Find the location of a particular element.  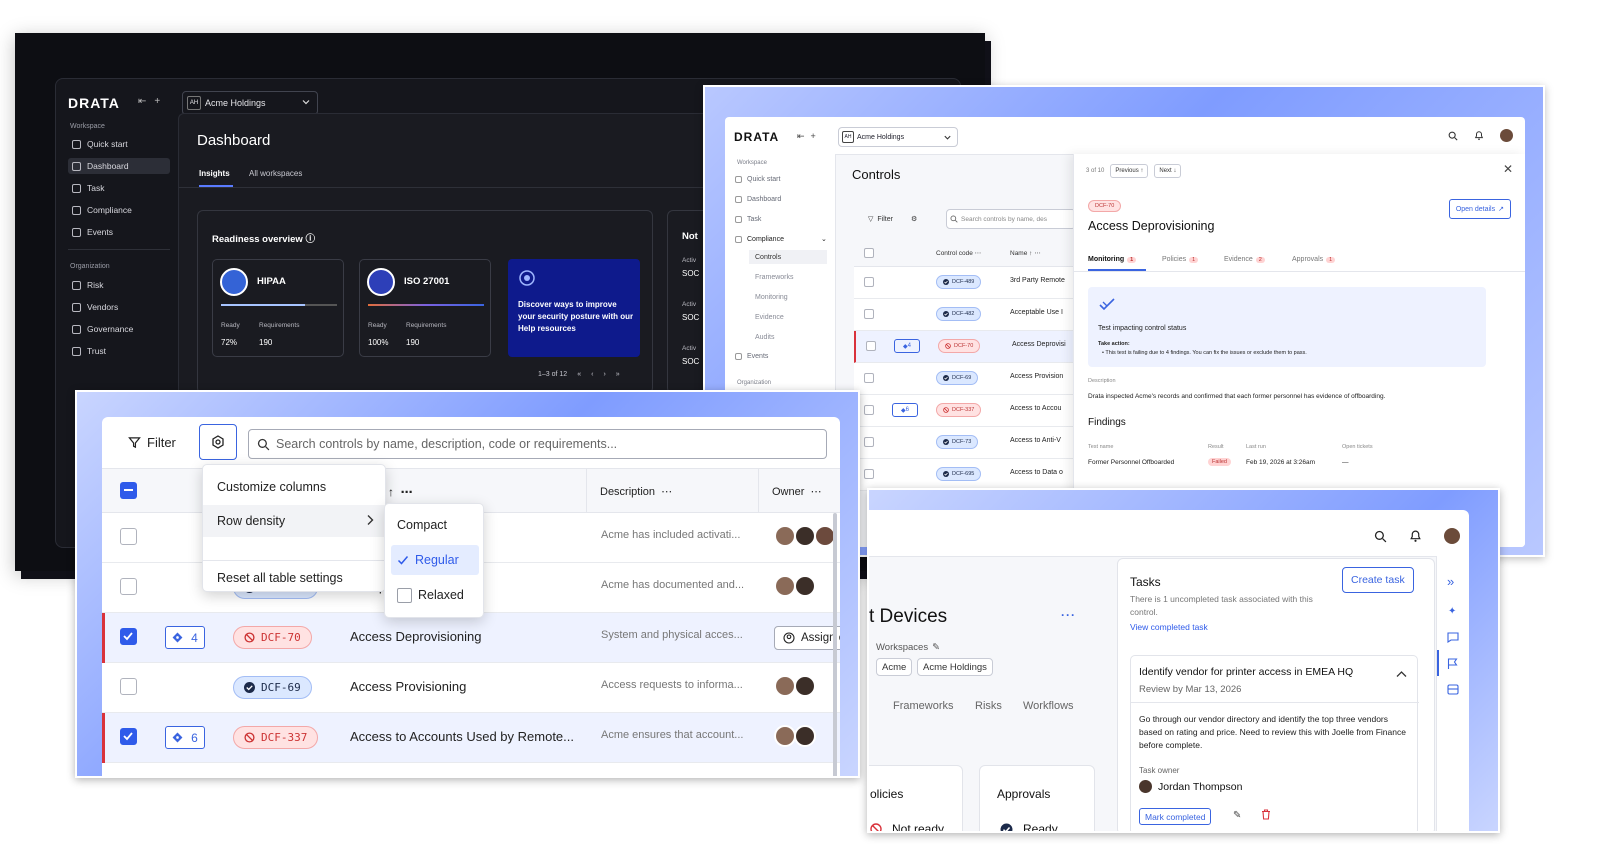

last-page-icon: » is located at coordinates (618, 374).